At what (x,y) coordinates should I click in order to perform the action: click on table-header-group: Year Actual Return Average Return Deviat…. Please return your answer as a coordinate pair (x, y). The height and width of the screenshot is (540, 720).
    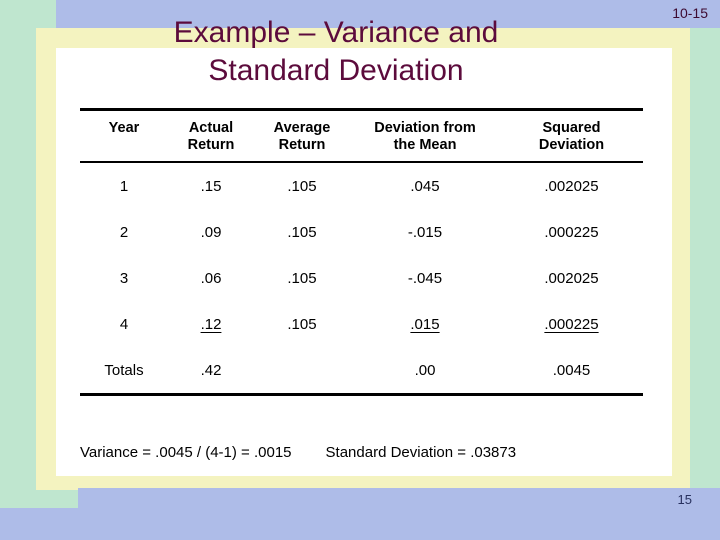
    Looking at the image, I should click on (361, 136).